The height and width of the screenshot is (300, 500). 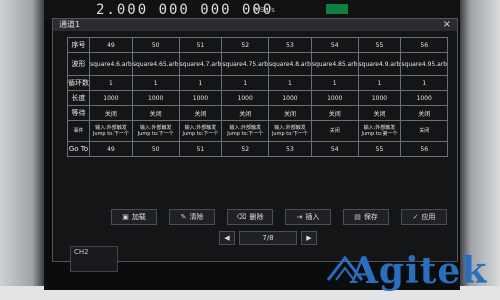 I want to click on row-header-goto: Go To, so click(x=78, y=149).